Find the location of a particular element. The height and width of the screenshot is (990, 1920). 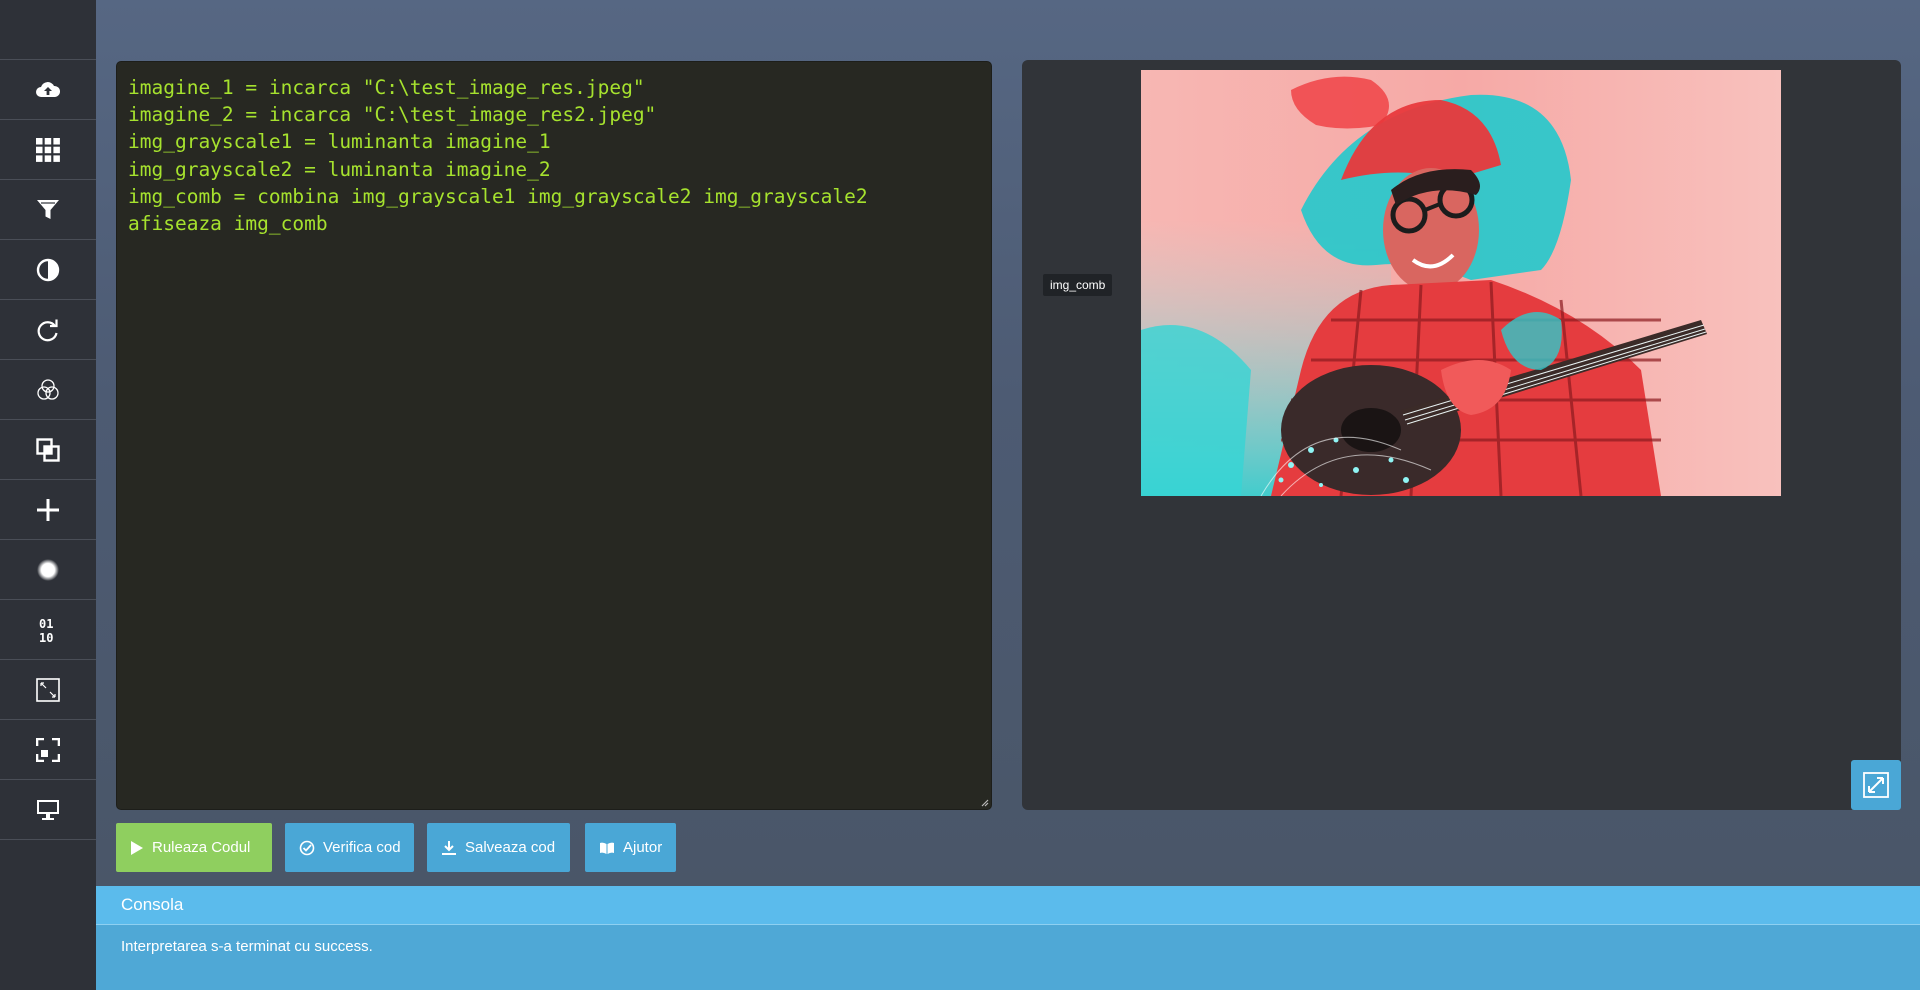

run-code-label: Ruleaza Codul is located at coordinates (201, 847).